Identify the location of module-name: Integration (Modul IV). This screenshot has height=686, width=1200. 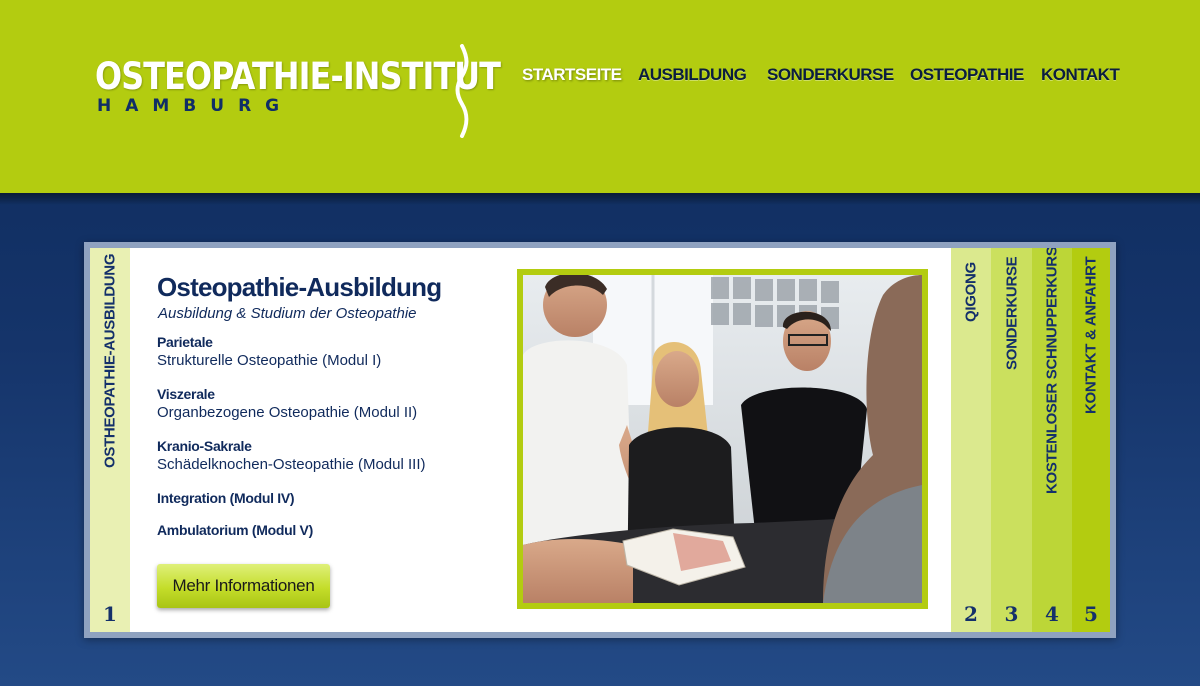
(226, 498).